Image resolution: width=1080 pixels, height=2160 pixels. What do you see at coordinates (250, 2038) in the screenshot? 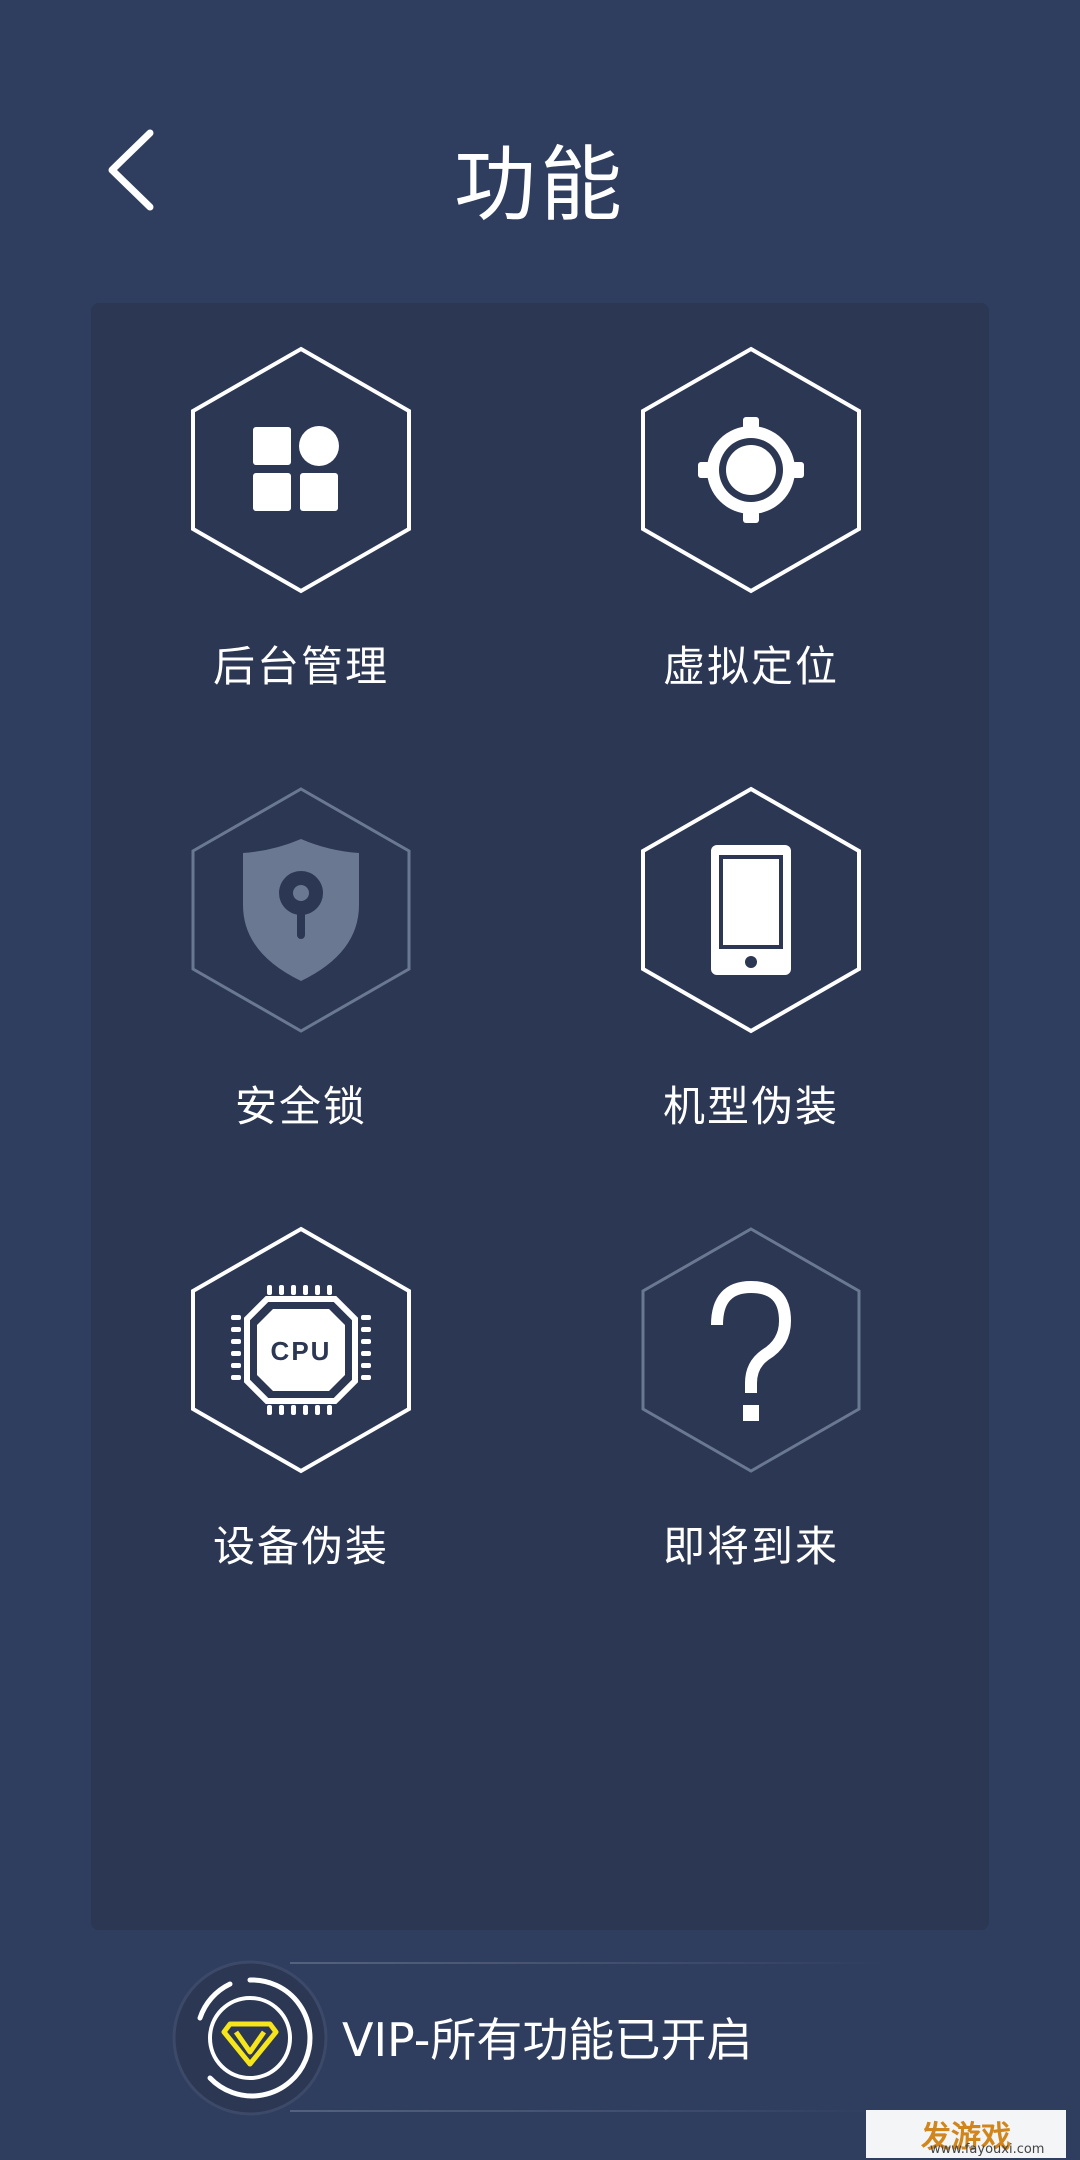
I see `vip-badge-icon` at bounding box center [250, 2038].